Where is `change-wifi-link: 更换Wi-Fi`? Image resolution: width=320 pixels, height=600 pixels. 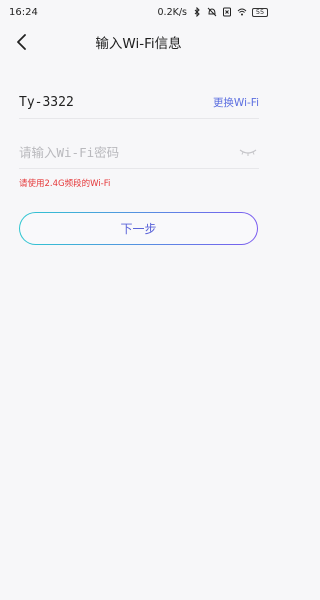
change-wifi-link: 更换Wi-Fi is located at coordinates (236, 102).